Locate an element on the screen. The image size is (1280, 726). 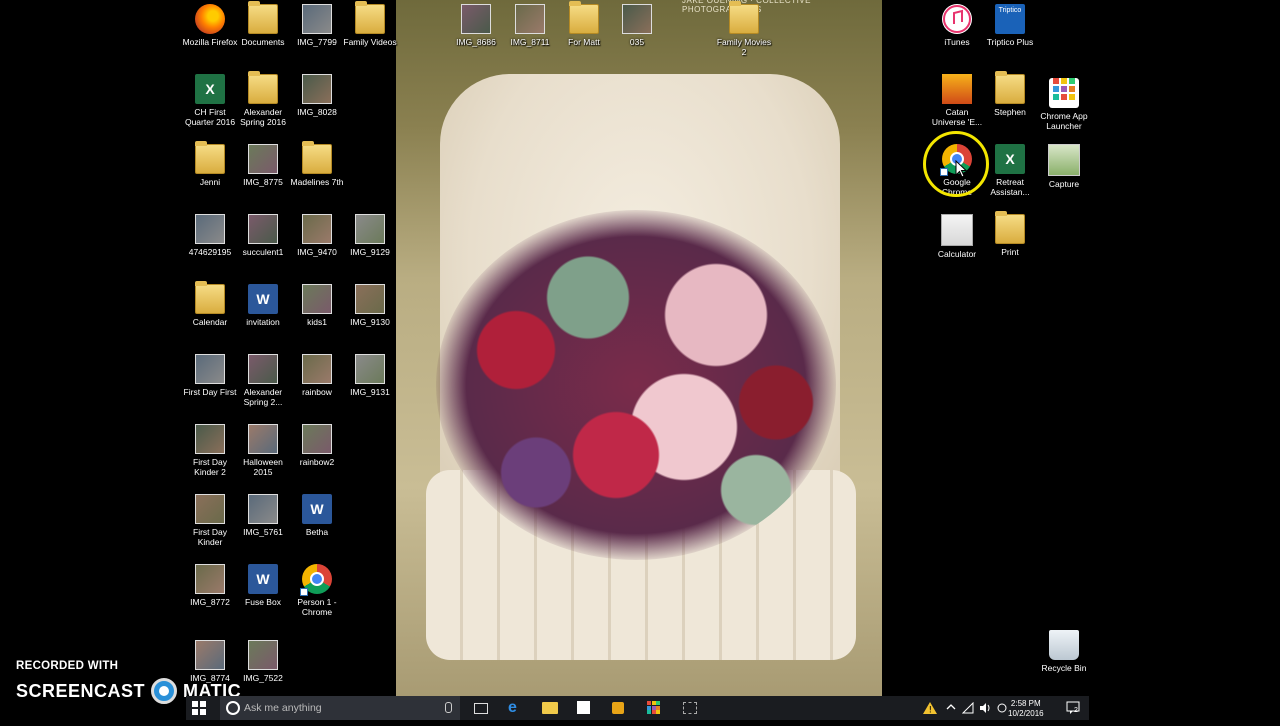
desktop-icon-recycle-bin: Recycle Bin is located at coordinates (1064, 651).